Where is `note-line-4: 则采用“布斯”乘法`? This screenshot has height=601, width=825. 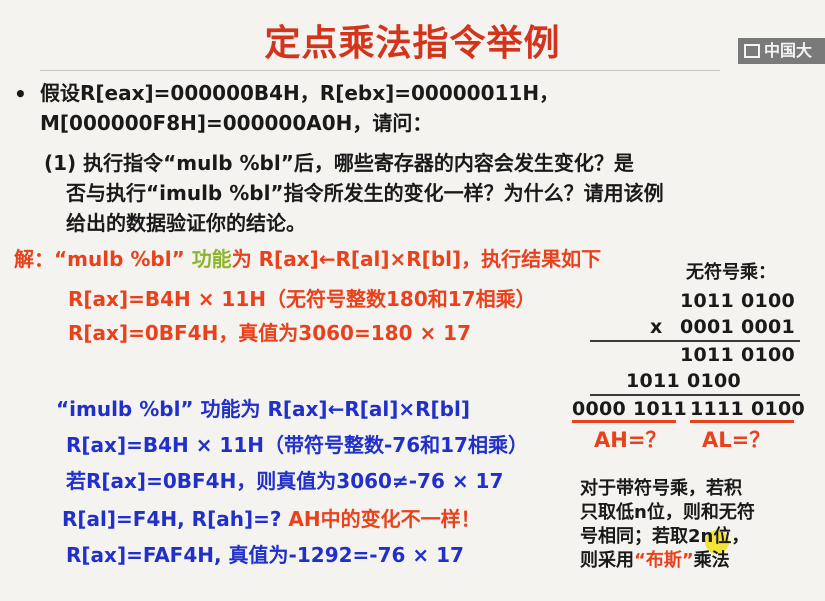 note-line-4: 则采用“布斯”乘法 is located at coordinates (655, 561).